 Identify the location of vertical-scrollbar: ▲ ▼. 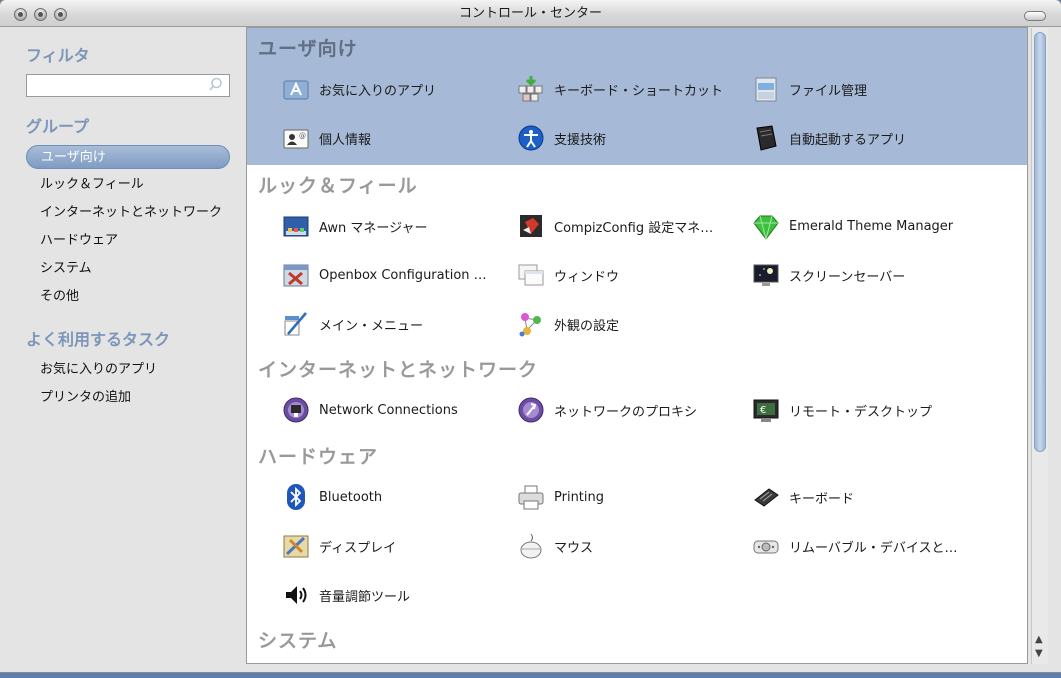
(1039, 346).